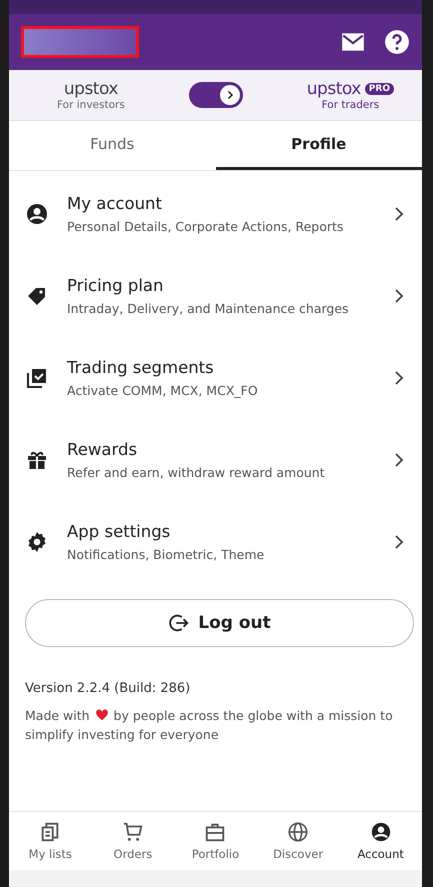 This screenshot has width=433, height=887. Describe the element at coordinates (163, 390) in the screenshot. I see `menu-item-subtitle: Activate COMM, MCX, MCX_FO` at that location.